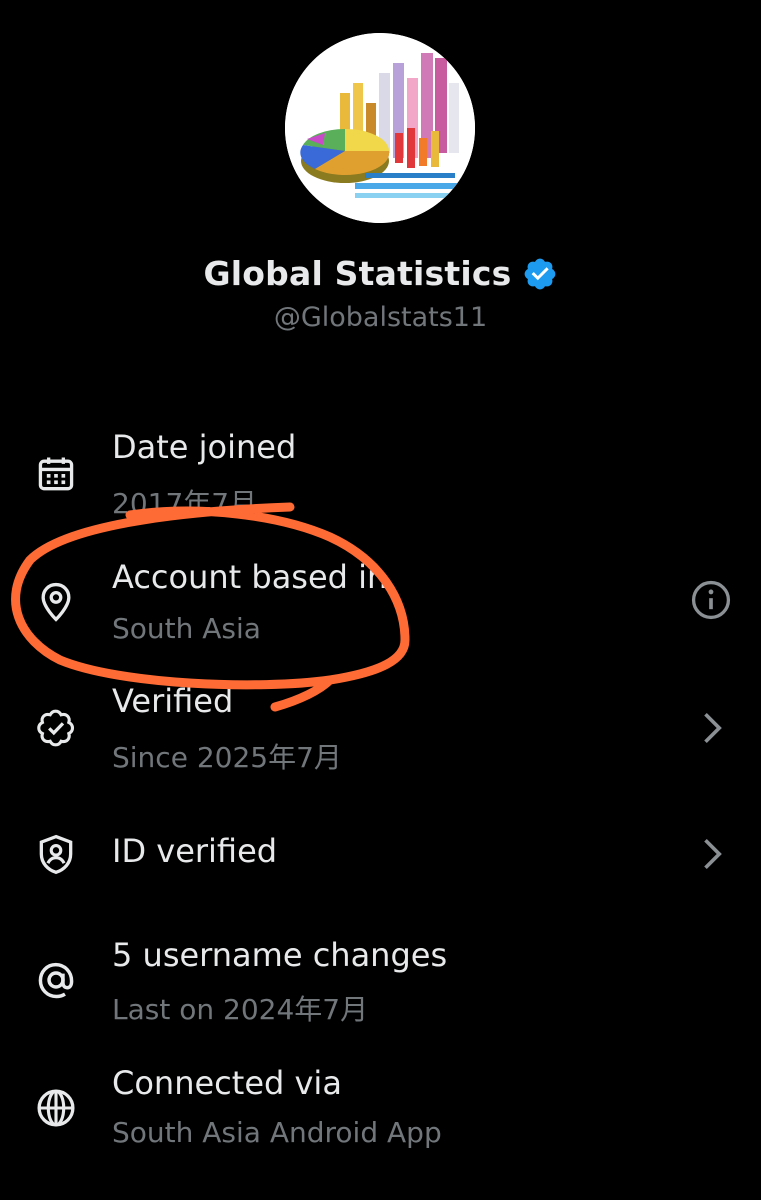 The width and height of the screenshot is (761, 1200). I want to click on display-name: Global Statistics, so click(357, 273).